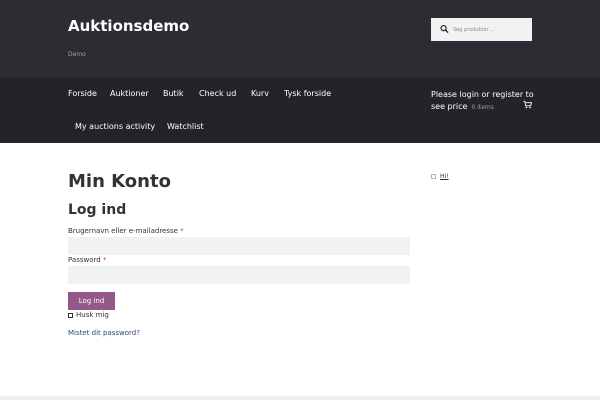 This screenshot has width=600, height=400. What do you see at coordinates (260, 93) in the screenshot?
I see `nav-item-kurv: Kurv` at bounding box center [260, 93].